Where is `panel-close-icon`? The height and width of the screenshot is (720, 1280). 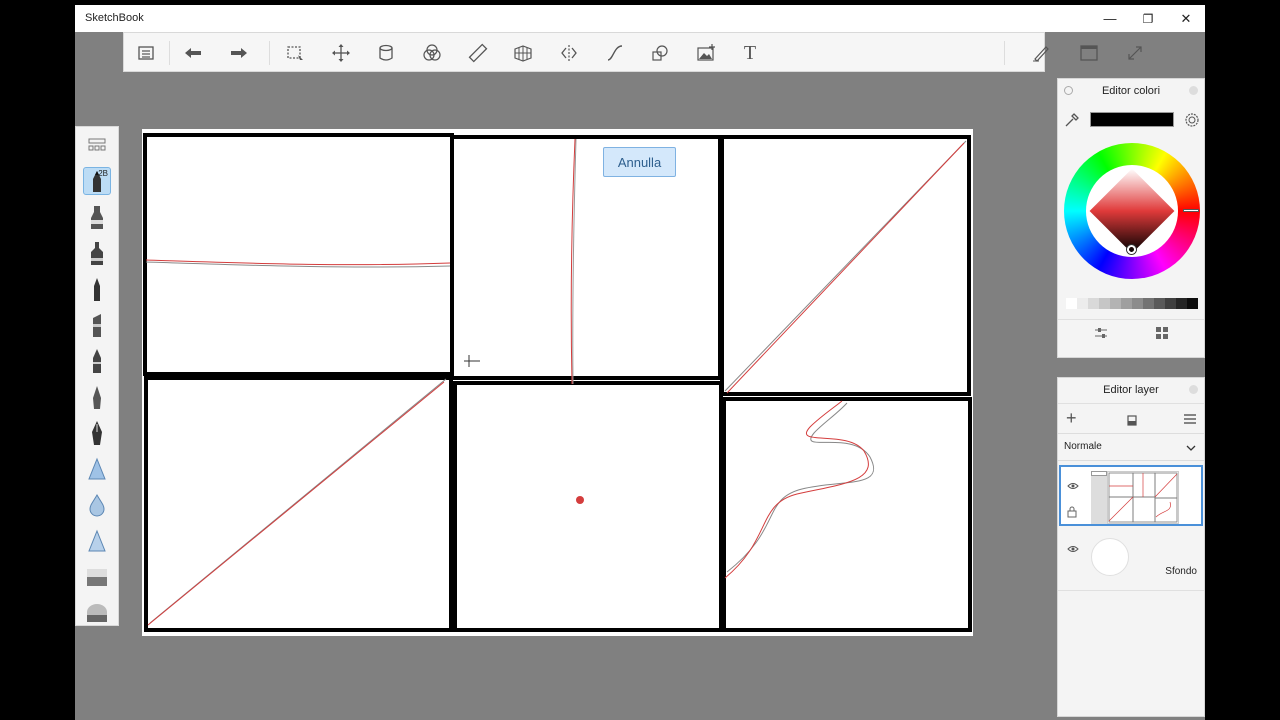 panel-close-icon is located at coordinates (1193, 90).